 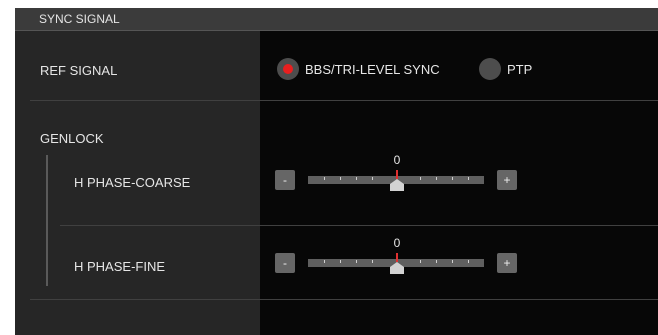 I want to click on h-phase-fine-value: 0, so click(x=397, y=243).